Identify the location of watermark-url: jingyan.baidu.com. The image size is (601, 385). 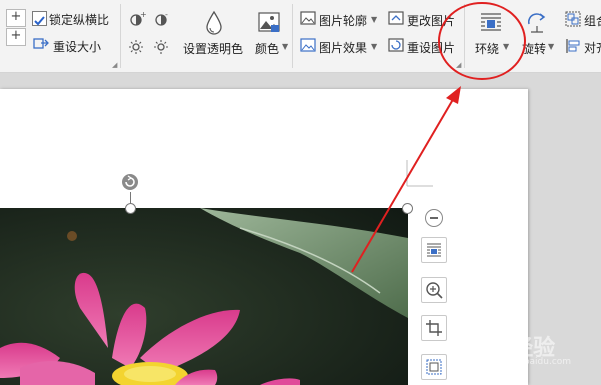
(530, 362).